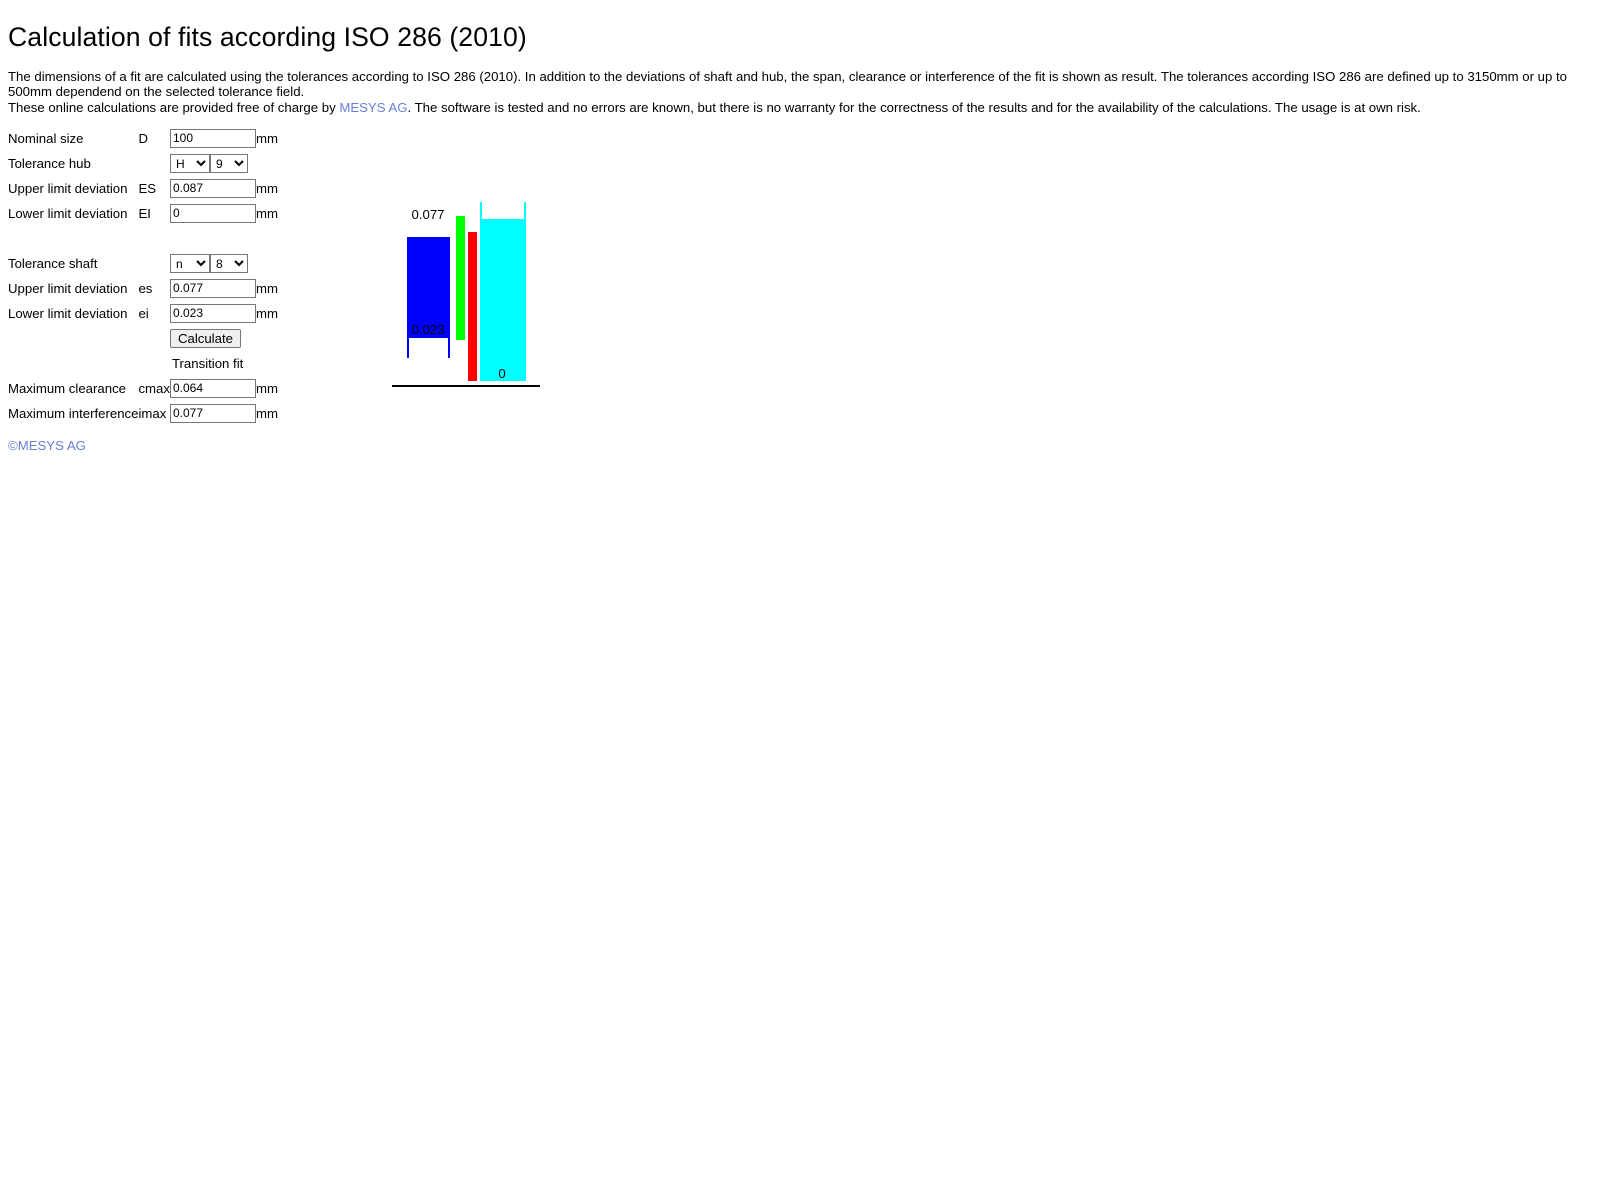  I want to click on fit-type-result: Transition fit, so click(207, 364).